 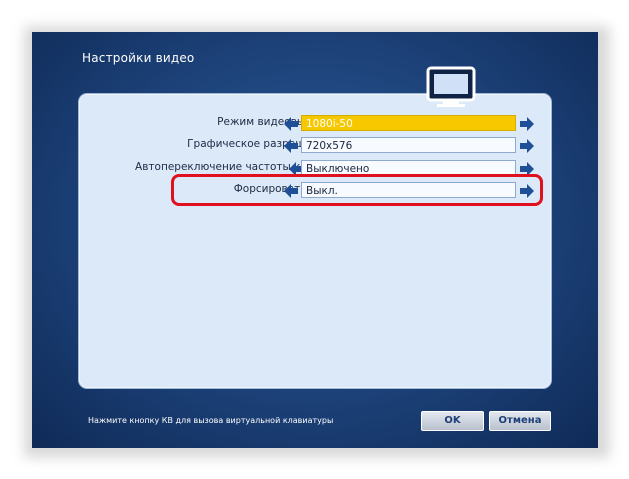 What do you see at coordinates (408, 123) in the screenshot?
I see `setting-value-field: 1080i-50` at bounding box center [408, 123].